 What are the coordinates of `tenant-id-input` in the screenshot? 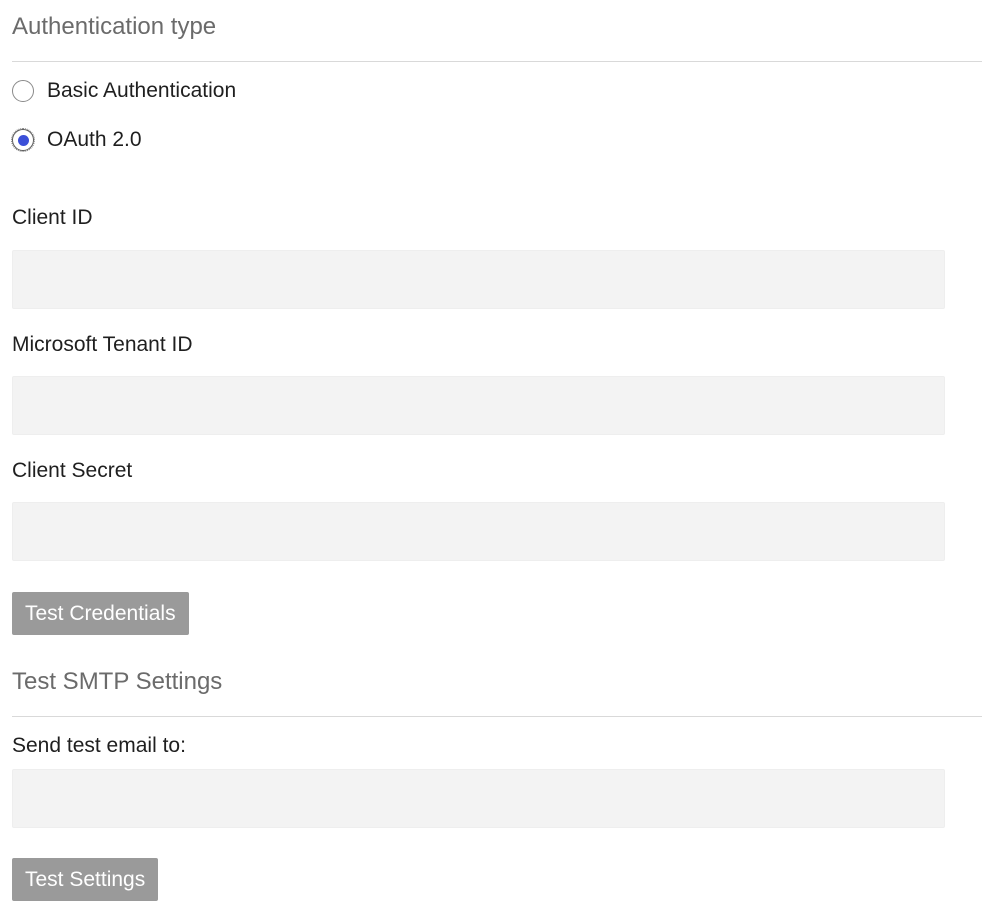 It's located at (478, 405).